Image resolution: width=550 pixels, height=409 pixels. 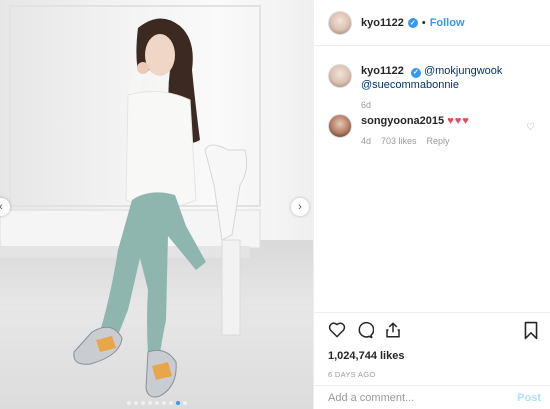 What do you see at coordinates (410, 85) in the screenshot?
I see `caption-mention-2: @suecommabonnie` at bounding box center [410, 85].